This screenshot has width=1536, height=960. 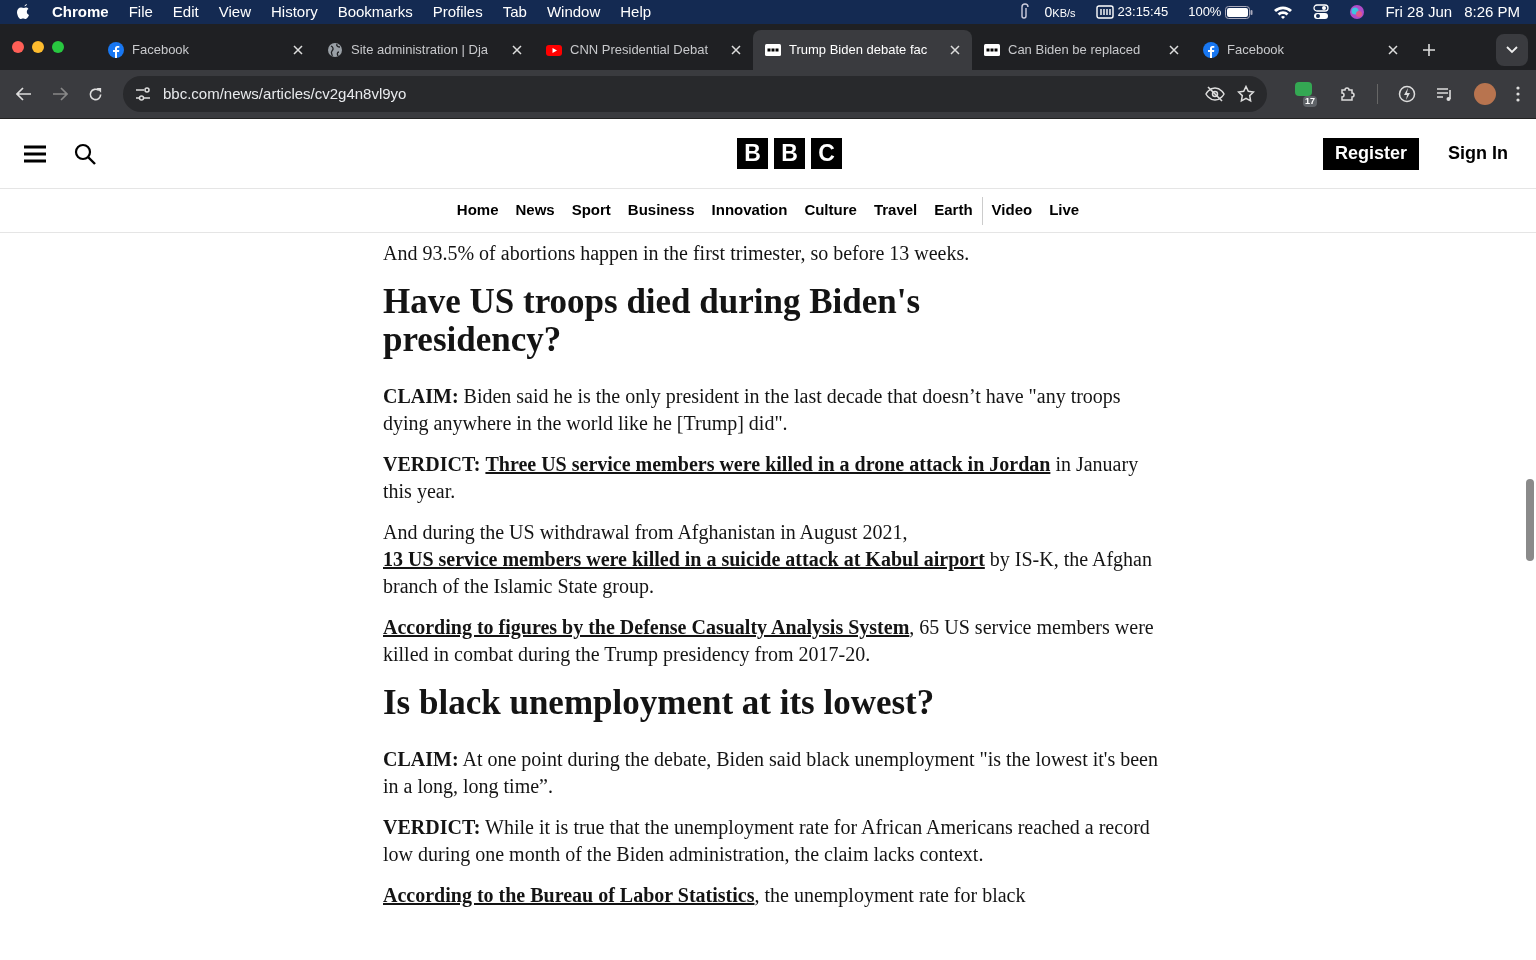 I want to click on nav-link: Video, so click(x=1012, y=210).